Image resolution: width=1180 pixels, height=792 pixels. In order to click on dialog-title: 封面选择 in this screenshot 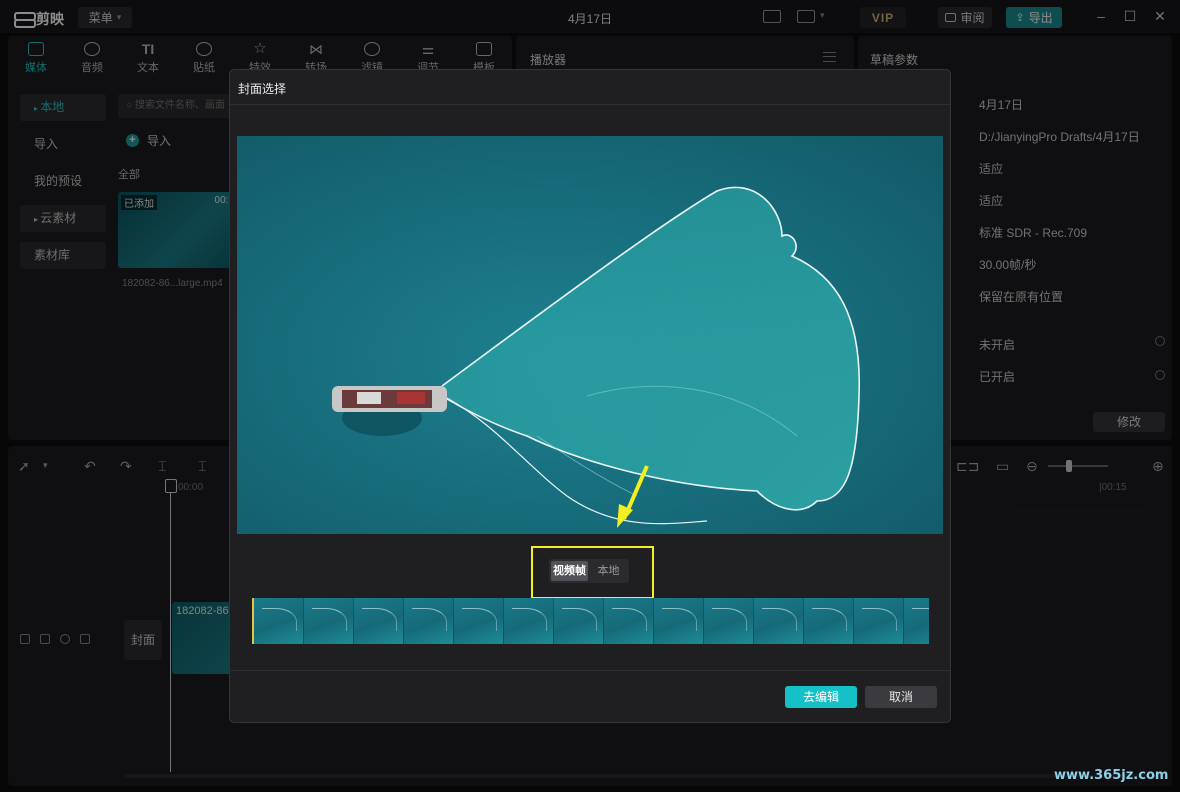, I will do `click(262, 89)`.